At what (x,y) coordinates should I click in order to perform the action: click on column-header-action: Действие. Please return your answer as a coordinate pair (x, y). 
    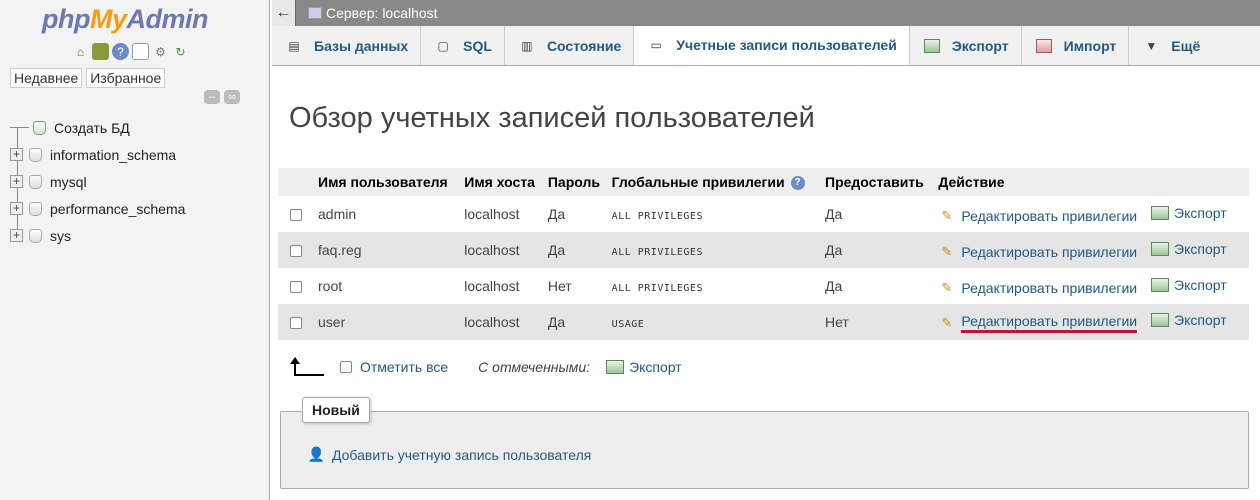
    Looking at the image, I should click on (1091, 182).